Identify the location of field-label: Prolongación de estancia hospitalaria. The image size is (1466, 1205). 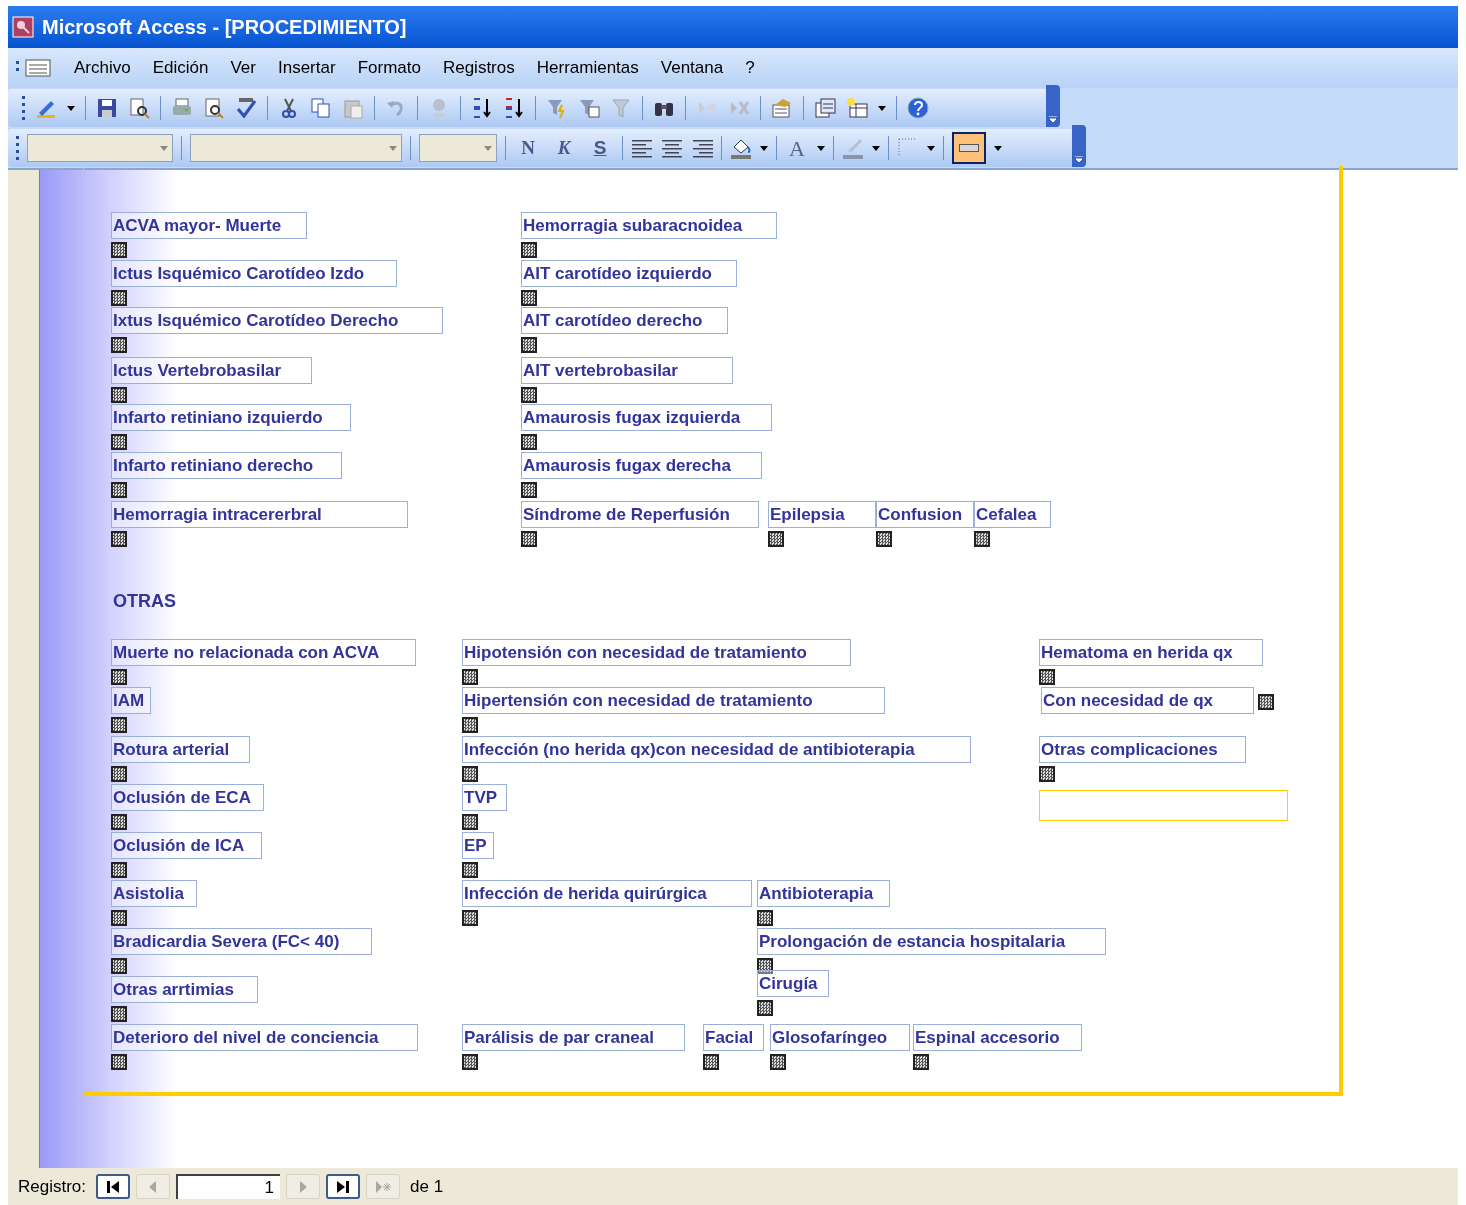
(931, 941).